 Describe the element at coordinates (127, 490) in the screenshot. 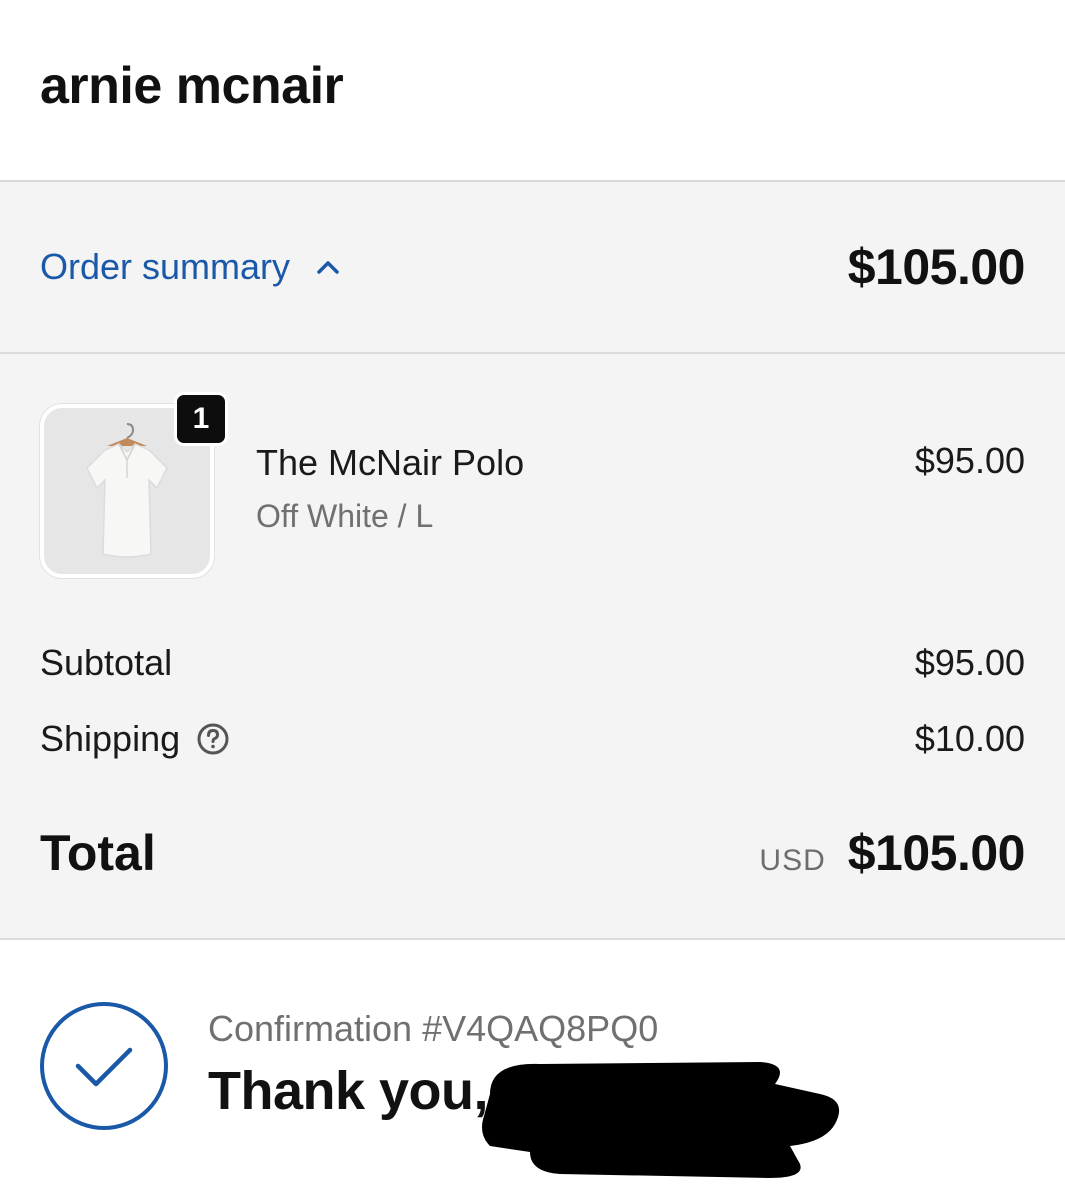

I see `polo-shirt-image` at that location.